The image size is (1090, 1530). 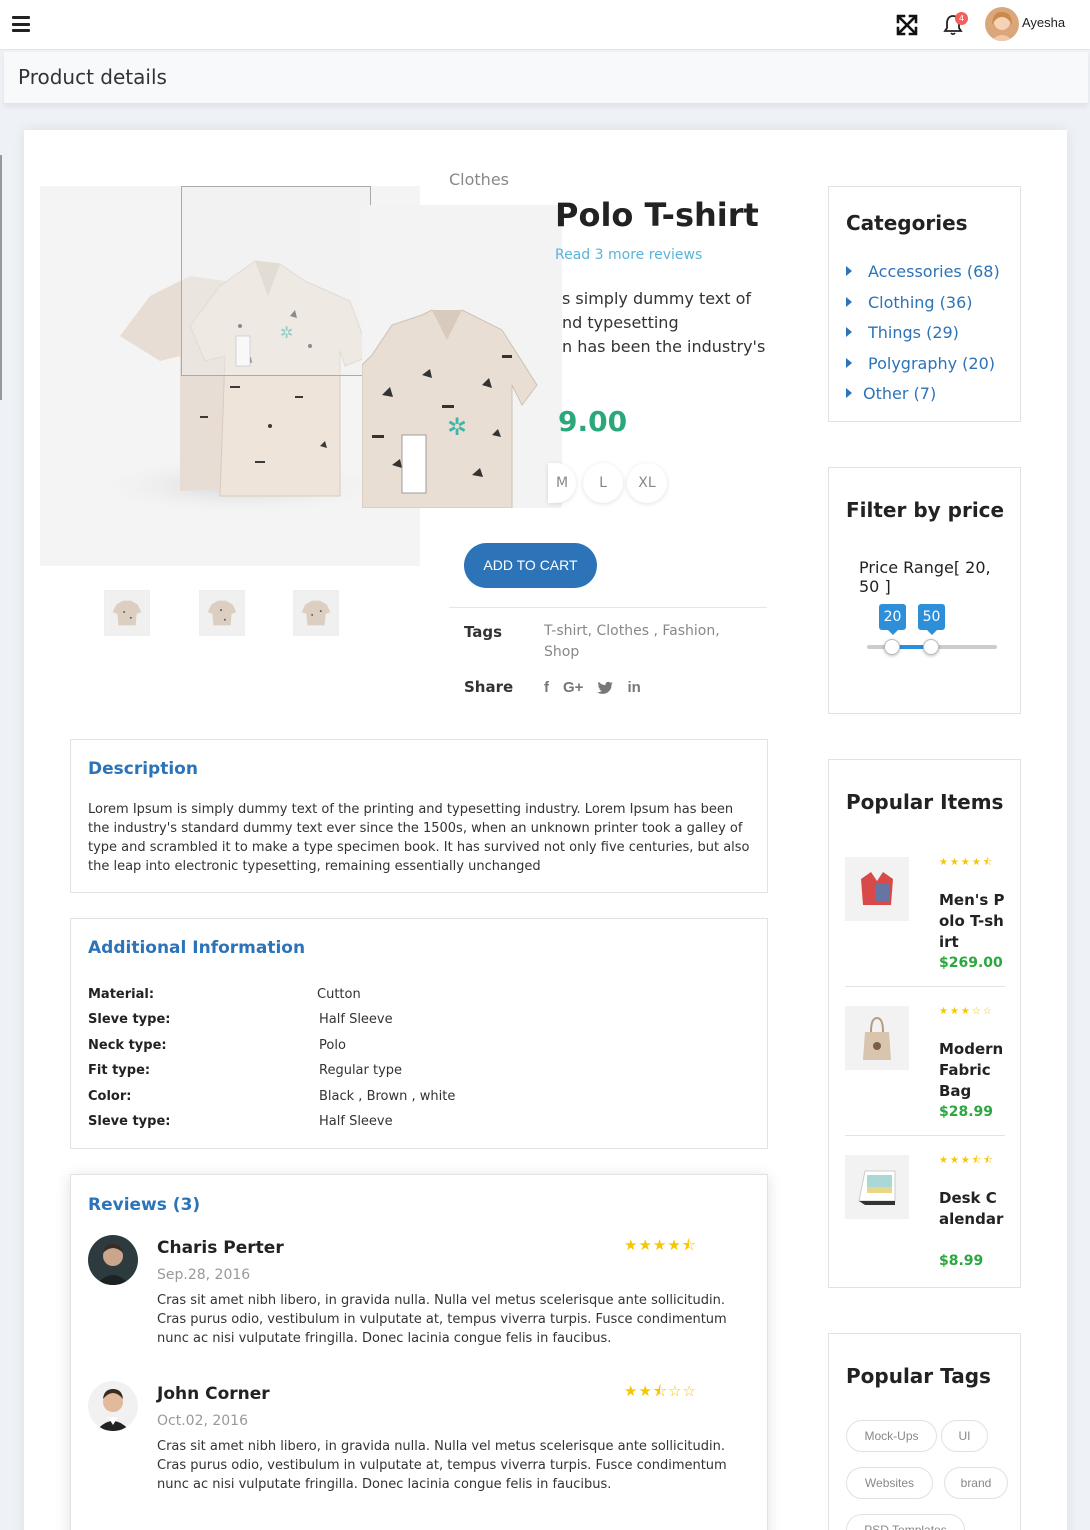 What do you see at coordinates (339, 994) in the screenshot?
I see `info-value: Cutton` at bounding box center [339, 994].